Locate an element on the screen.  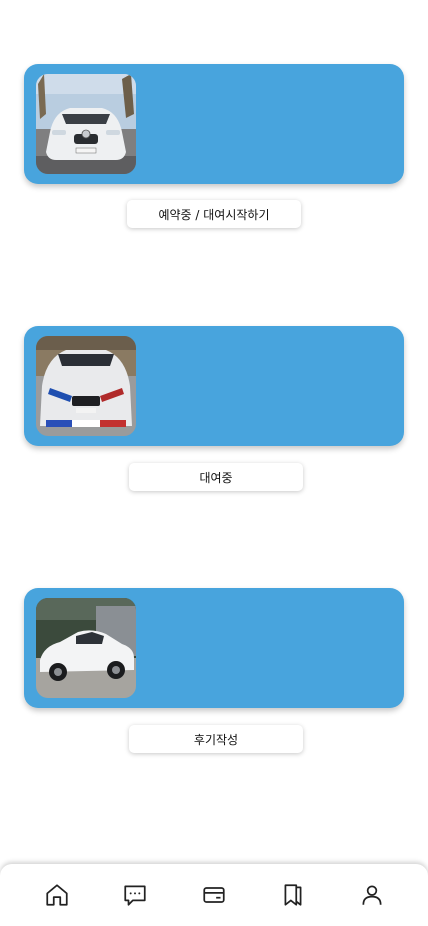
nav-chat-button is located at coordinates (135, 895).